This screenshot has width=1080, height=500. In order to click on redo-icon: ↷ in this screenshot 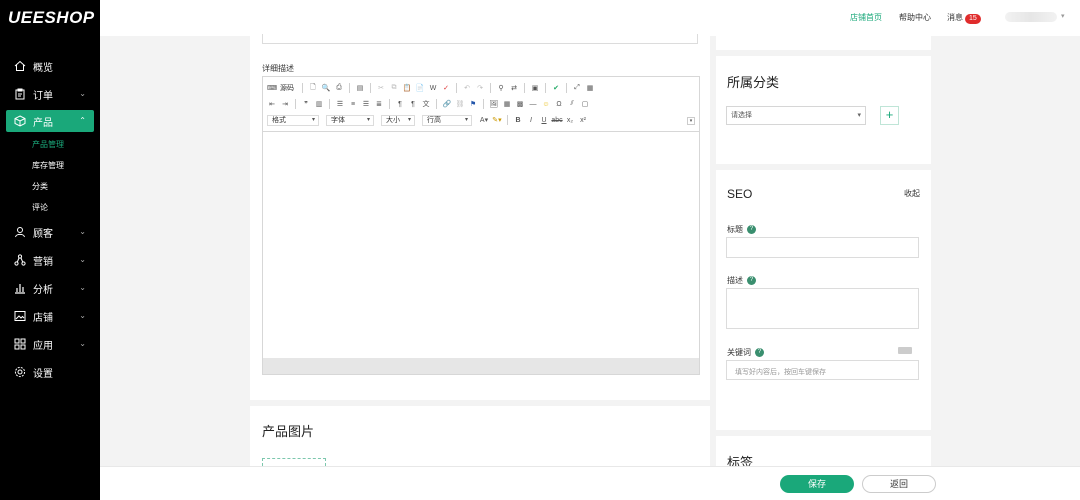, I will do `click(480, 88)`.